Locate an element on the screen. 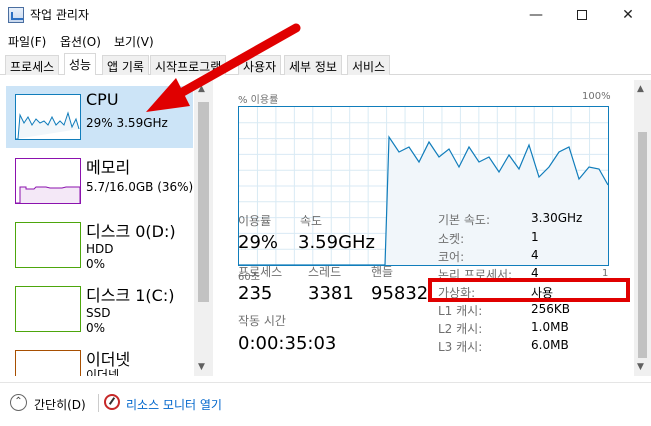  detail-value: 1.0MB is located at coordinates (550, 327).